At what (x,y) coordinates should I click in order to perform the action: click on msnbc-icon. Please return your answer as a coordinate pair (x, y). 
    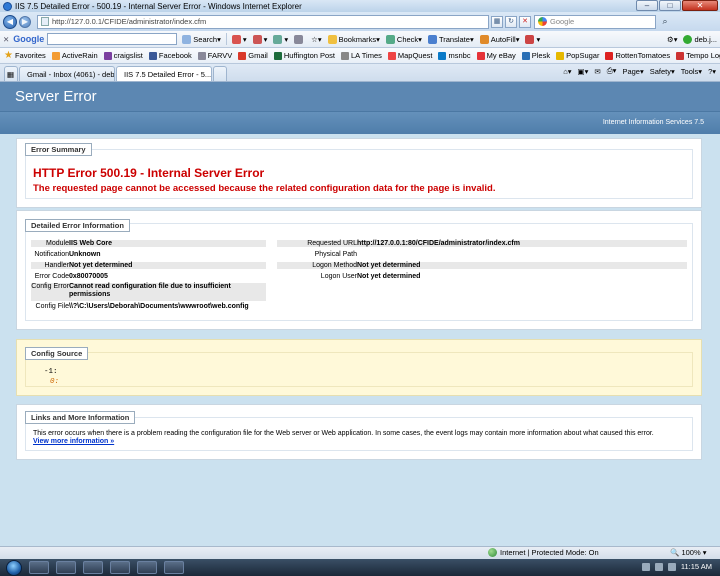
    Looking at the image, I should click on (442, 55).